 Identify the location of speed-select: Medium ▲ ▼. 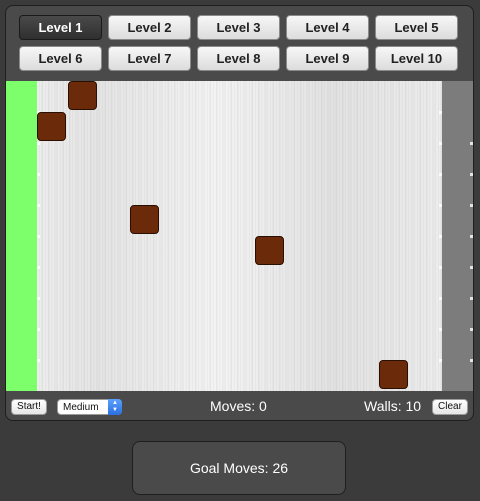
(89, 407).